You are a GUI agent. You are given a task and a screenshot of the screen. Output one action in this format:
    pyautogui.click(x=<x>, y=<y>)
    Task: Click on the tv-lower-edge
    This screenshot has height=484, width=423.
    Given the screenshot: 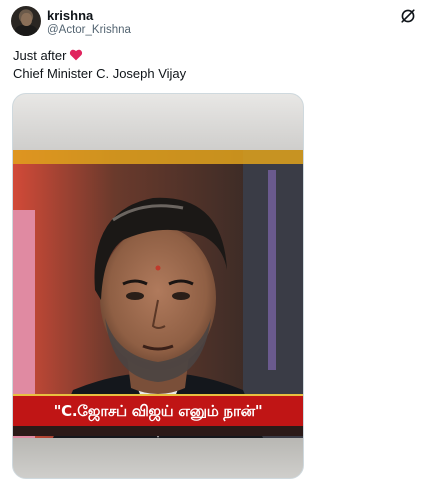 What is the action you would take?
    pyautogui.click(x=158, y=431)
    